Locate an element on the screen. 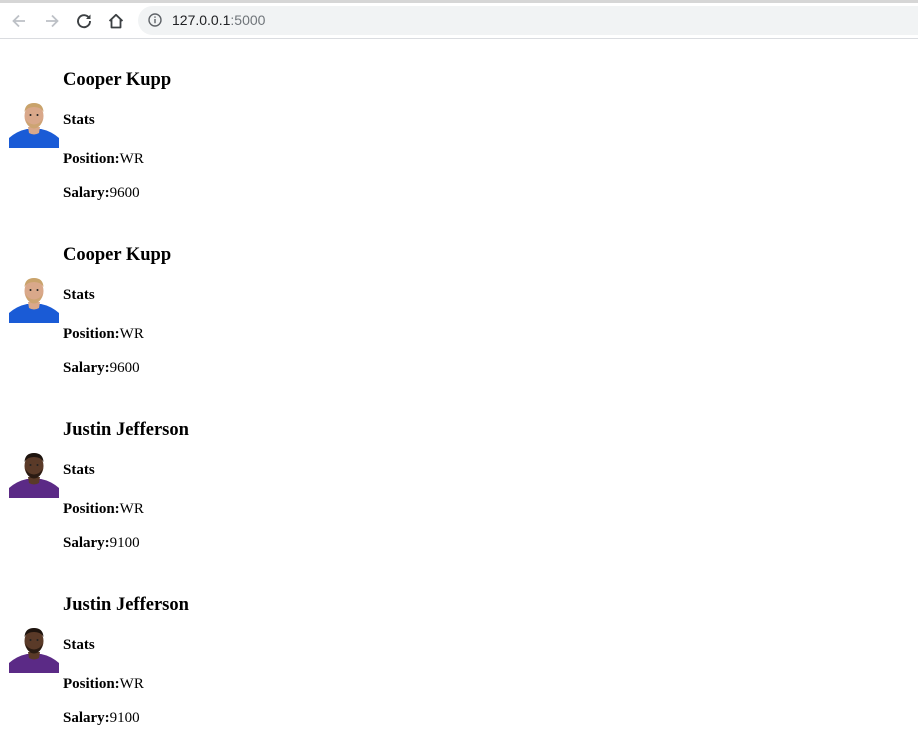  back-button is located at coordinates (19, 21).